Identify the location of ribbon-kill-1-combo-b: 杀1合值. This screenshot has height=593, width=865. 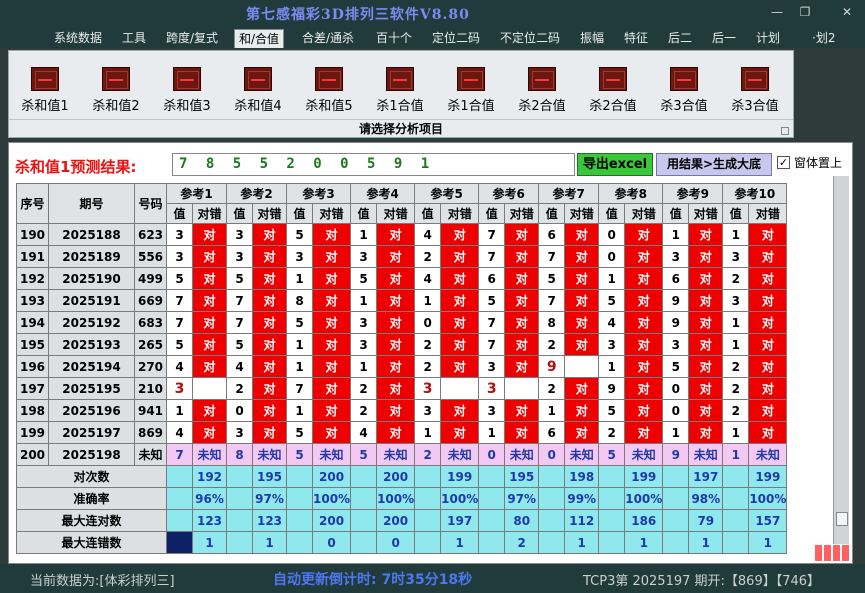
(471, 91).